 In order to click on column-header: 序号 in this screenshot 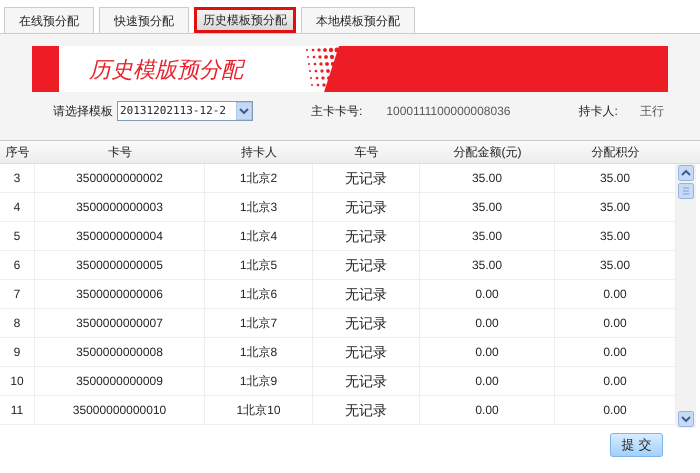, I will do `click(17, 152)`.